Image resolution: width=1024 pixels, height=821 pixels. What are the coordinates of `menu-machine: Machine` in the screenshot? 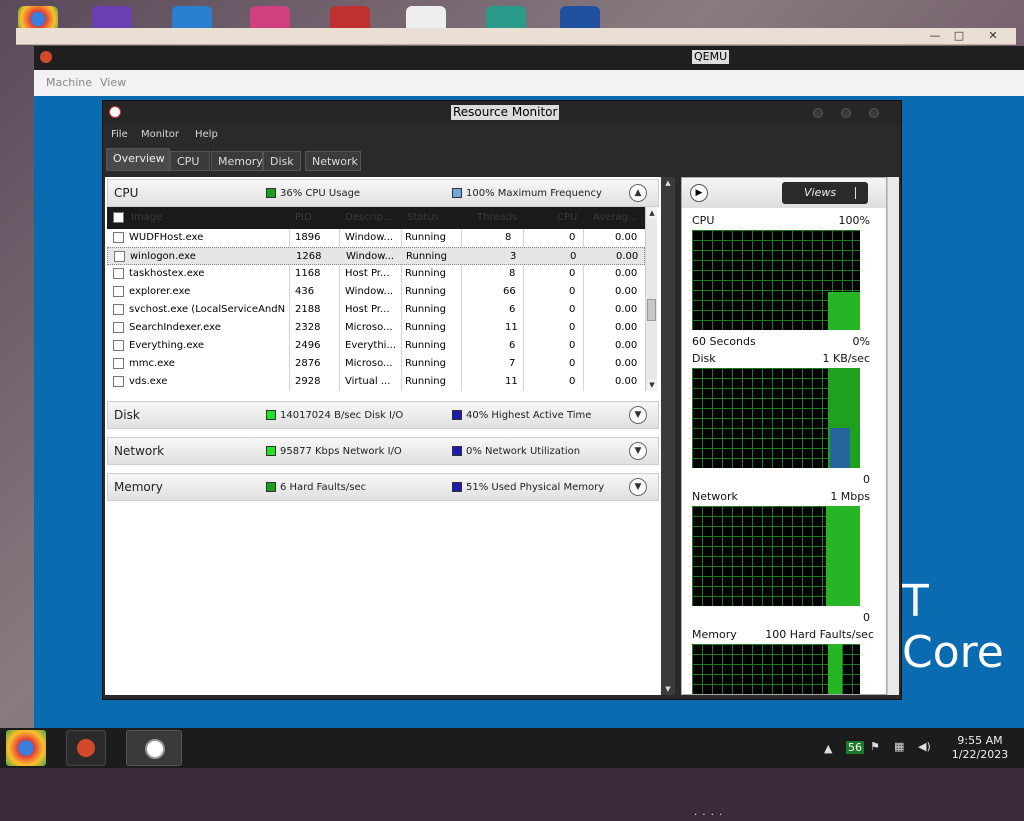 It's located at (69, 82).